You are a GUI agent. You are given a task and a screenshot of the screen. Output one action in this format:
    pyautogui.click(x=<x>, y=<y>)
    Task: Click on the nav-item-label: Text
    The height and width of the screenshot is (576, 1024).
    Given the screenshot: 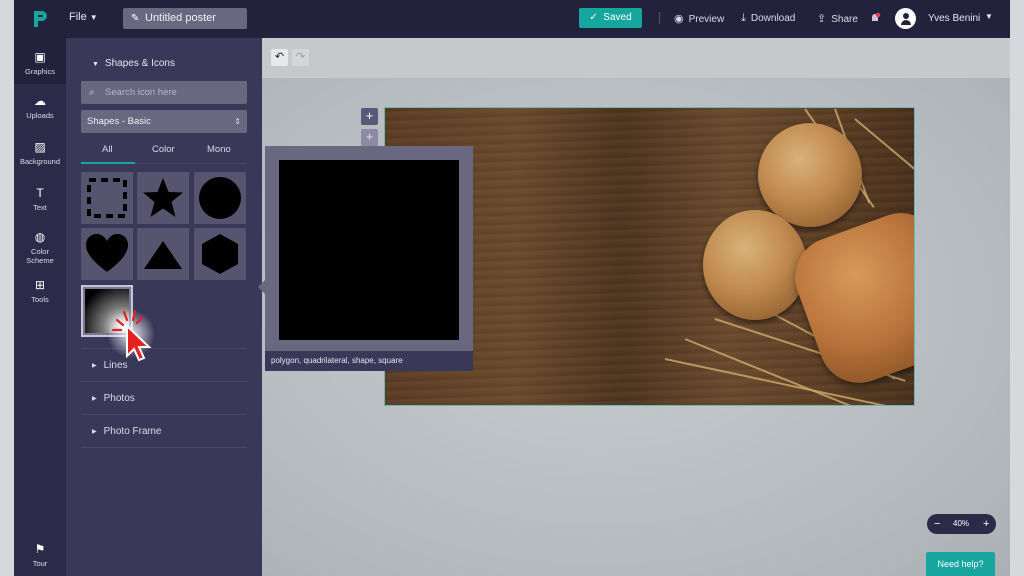 What is the action you would take?
    pyautogui.click(x=40, y=207)
    